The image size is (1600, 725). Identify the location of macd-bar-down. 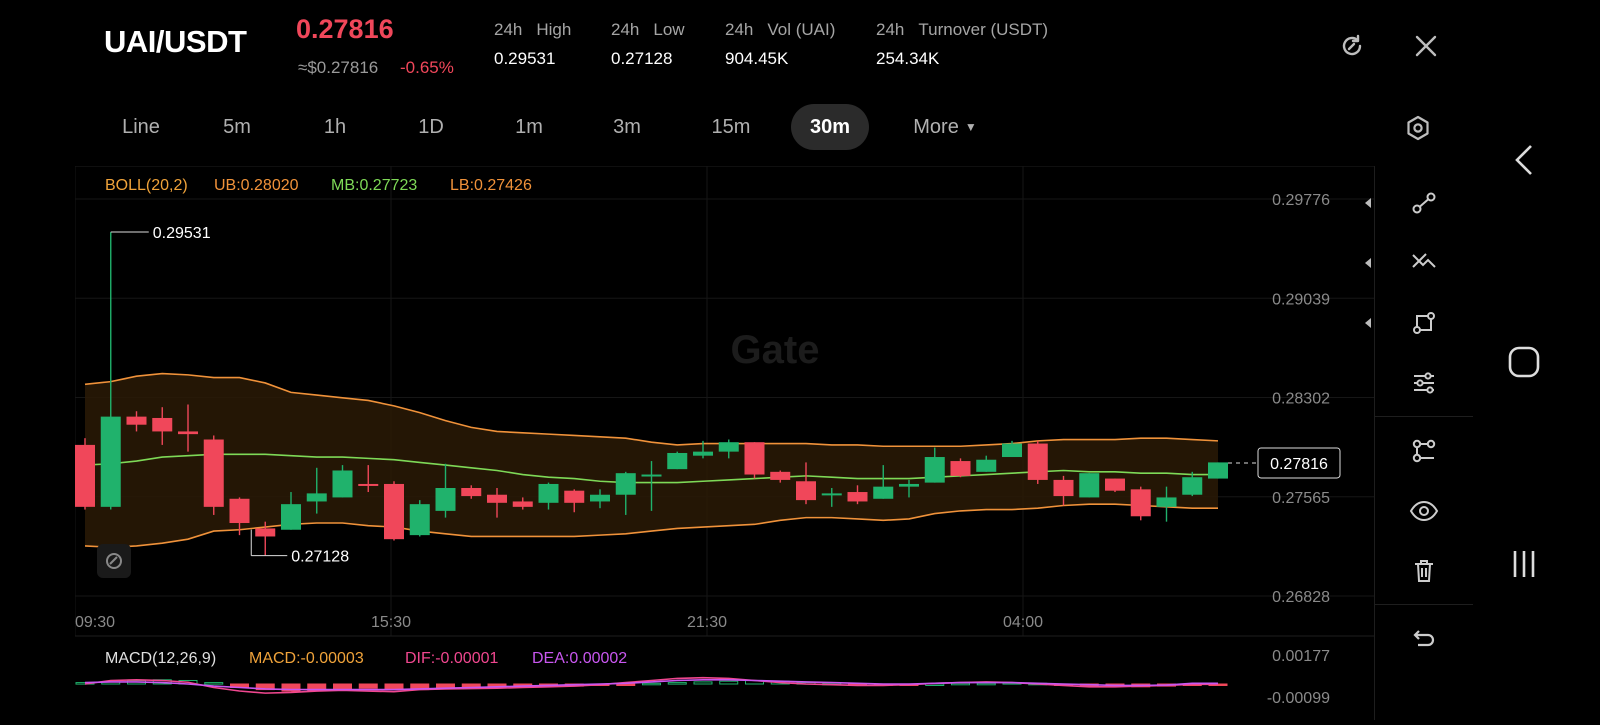
(368, 686).